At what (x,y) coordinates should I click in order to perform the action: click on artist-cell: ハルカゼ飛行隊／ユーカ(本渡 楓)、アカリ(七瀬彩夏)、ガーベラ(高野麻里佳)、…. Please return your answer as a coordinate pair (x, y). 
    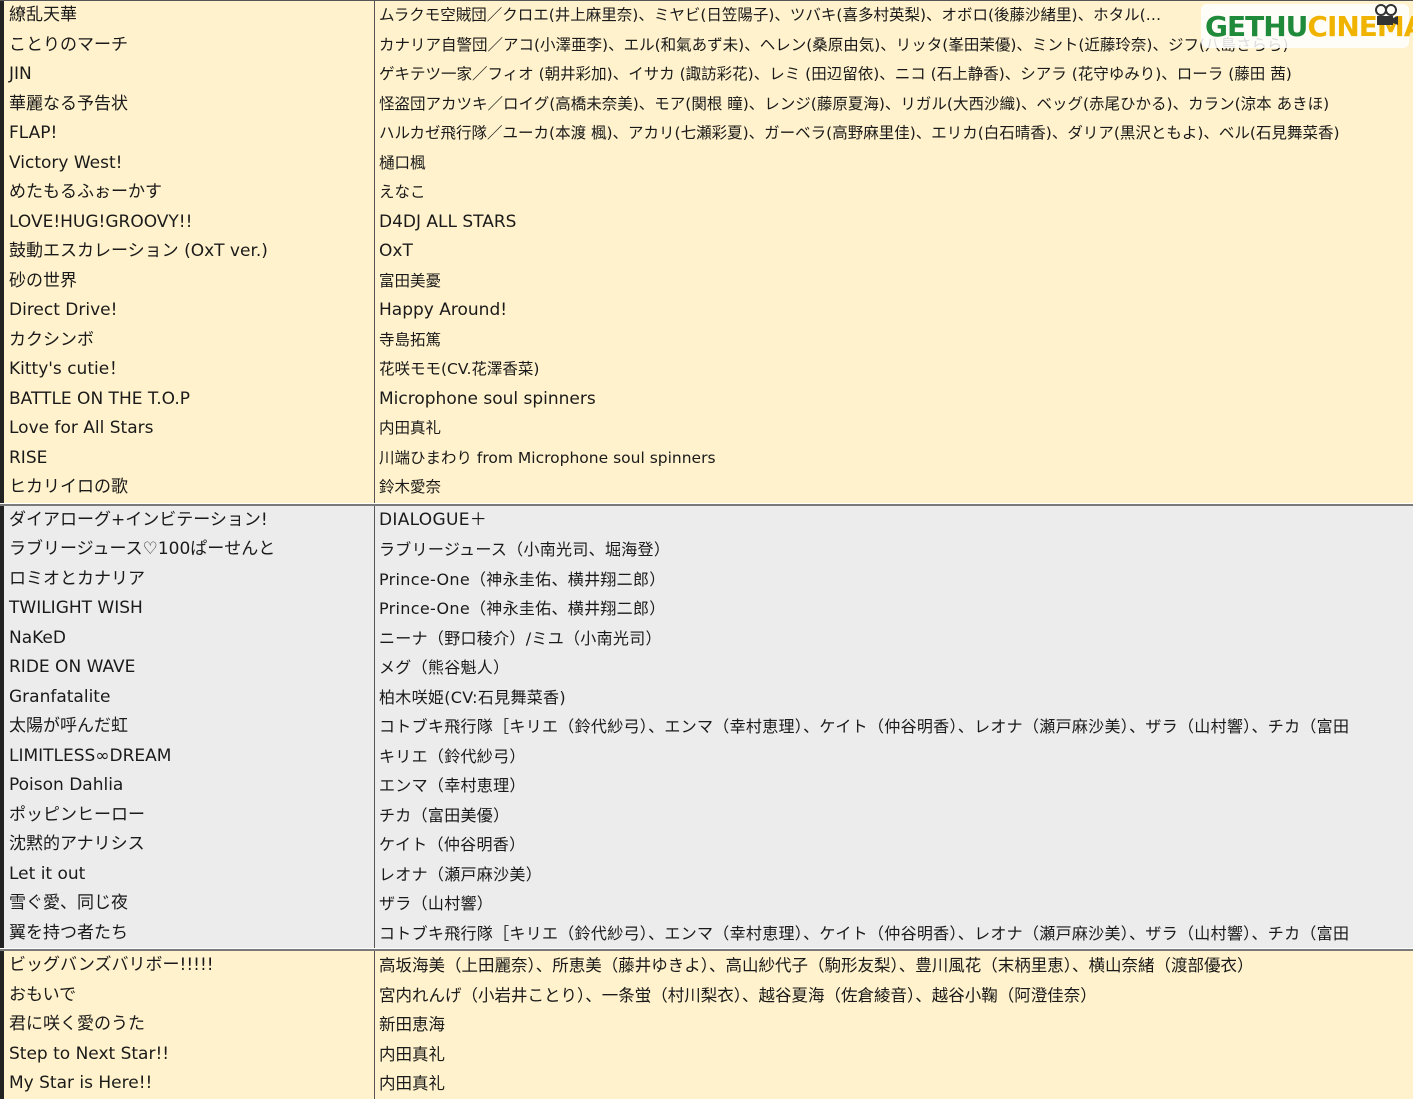
    Looking at the image, I should click on (894, 134).